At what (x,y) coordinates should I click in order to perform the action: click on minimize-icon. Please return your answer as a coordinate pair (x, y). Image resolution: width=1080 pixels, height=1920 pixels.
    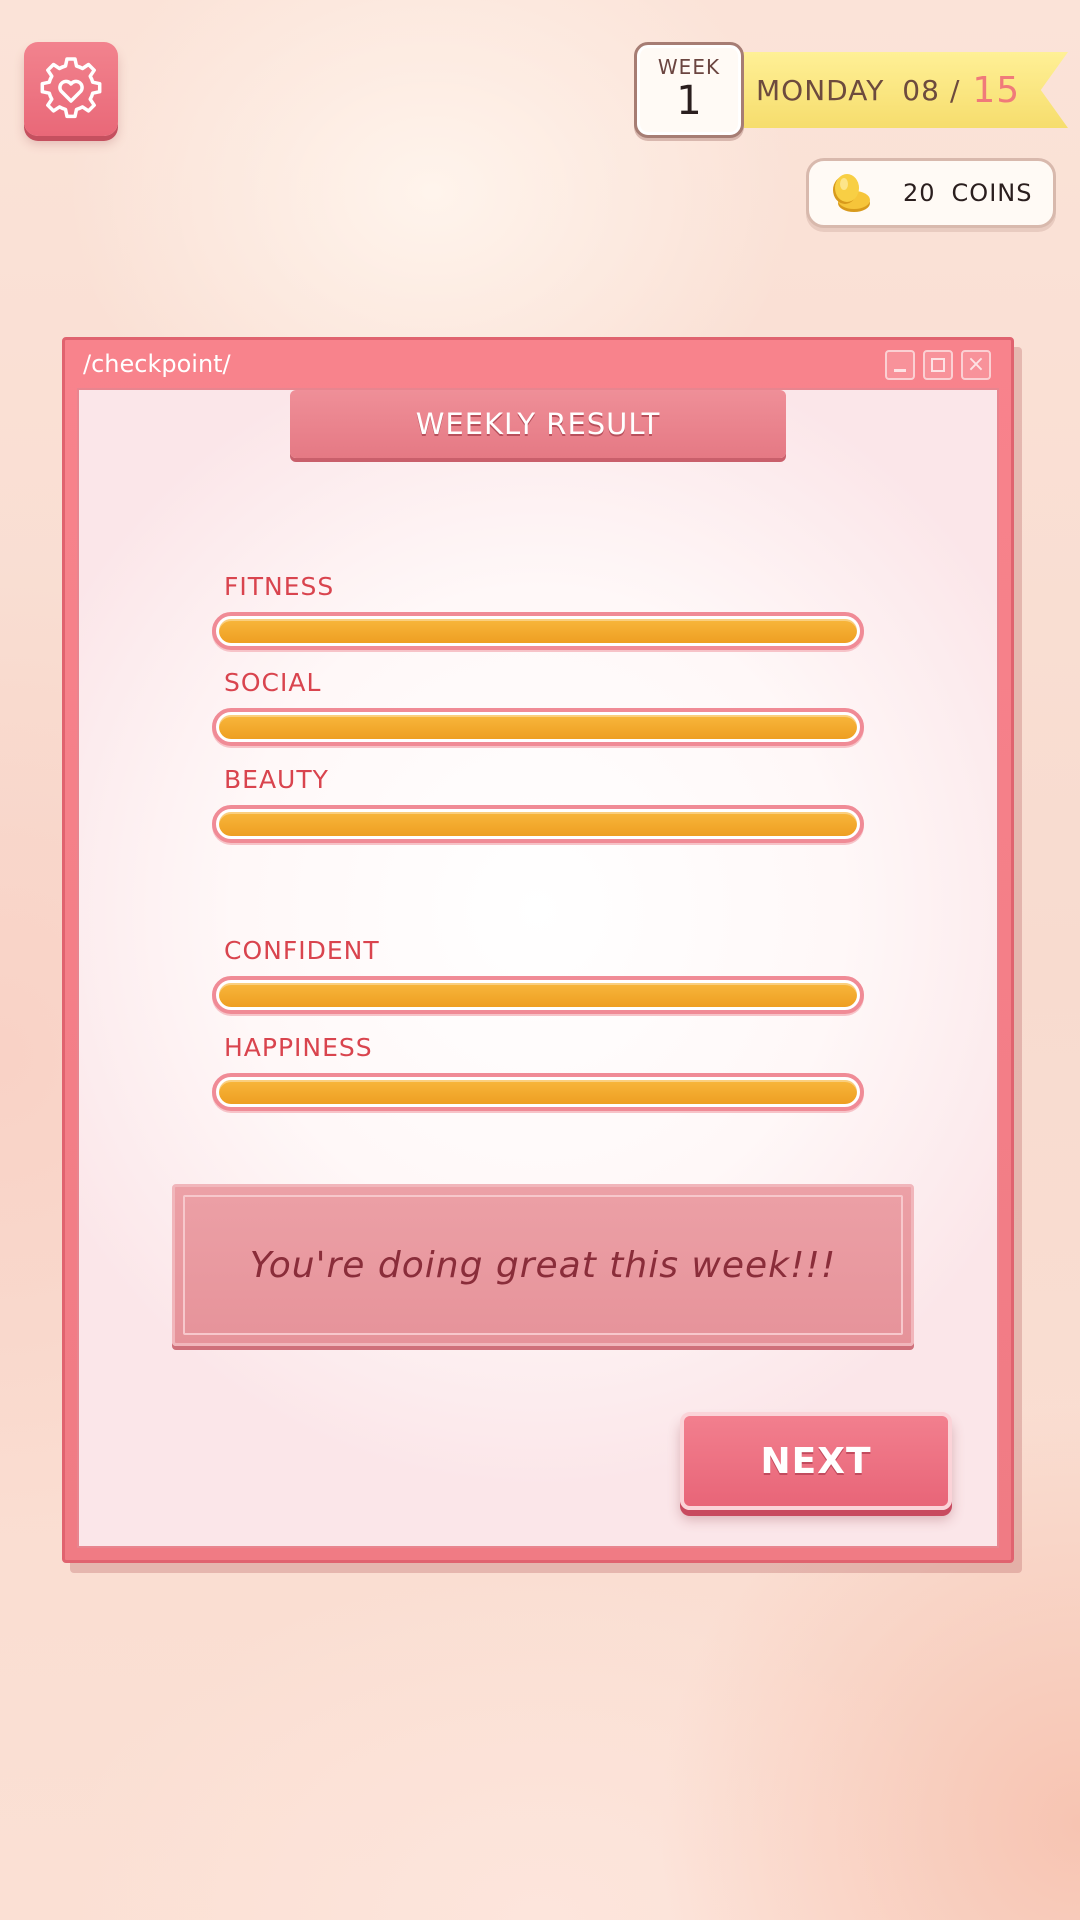
    Looking at the image, I should click on (900, 365).